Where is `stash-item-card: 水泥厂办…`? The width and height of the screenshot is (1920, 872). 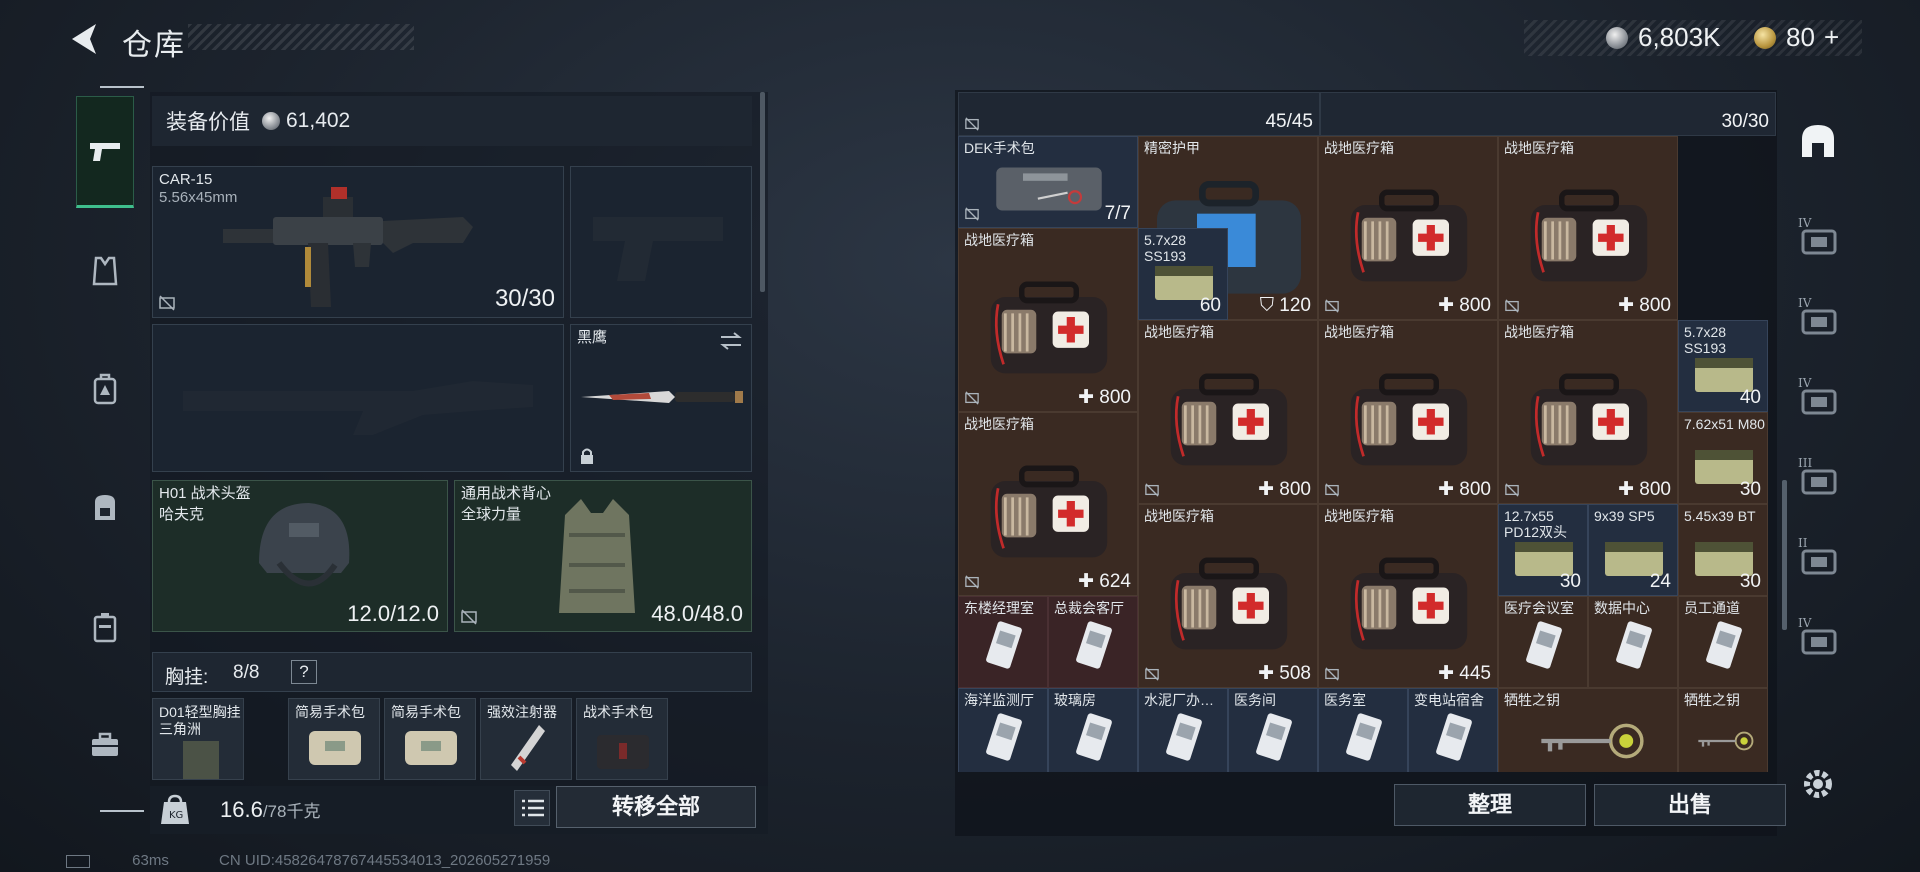 stash-item-card: 水泥厂办… is located at coordinates (1183, 730).